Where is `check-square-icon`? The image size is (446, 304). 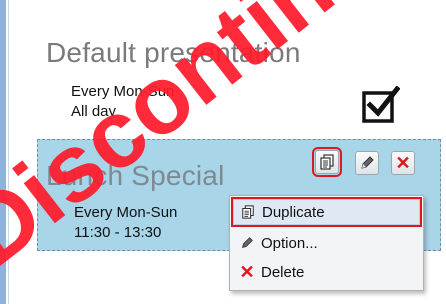
check-square-icon is located at coordinates (381, 105).